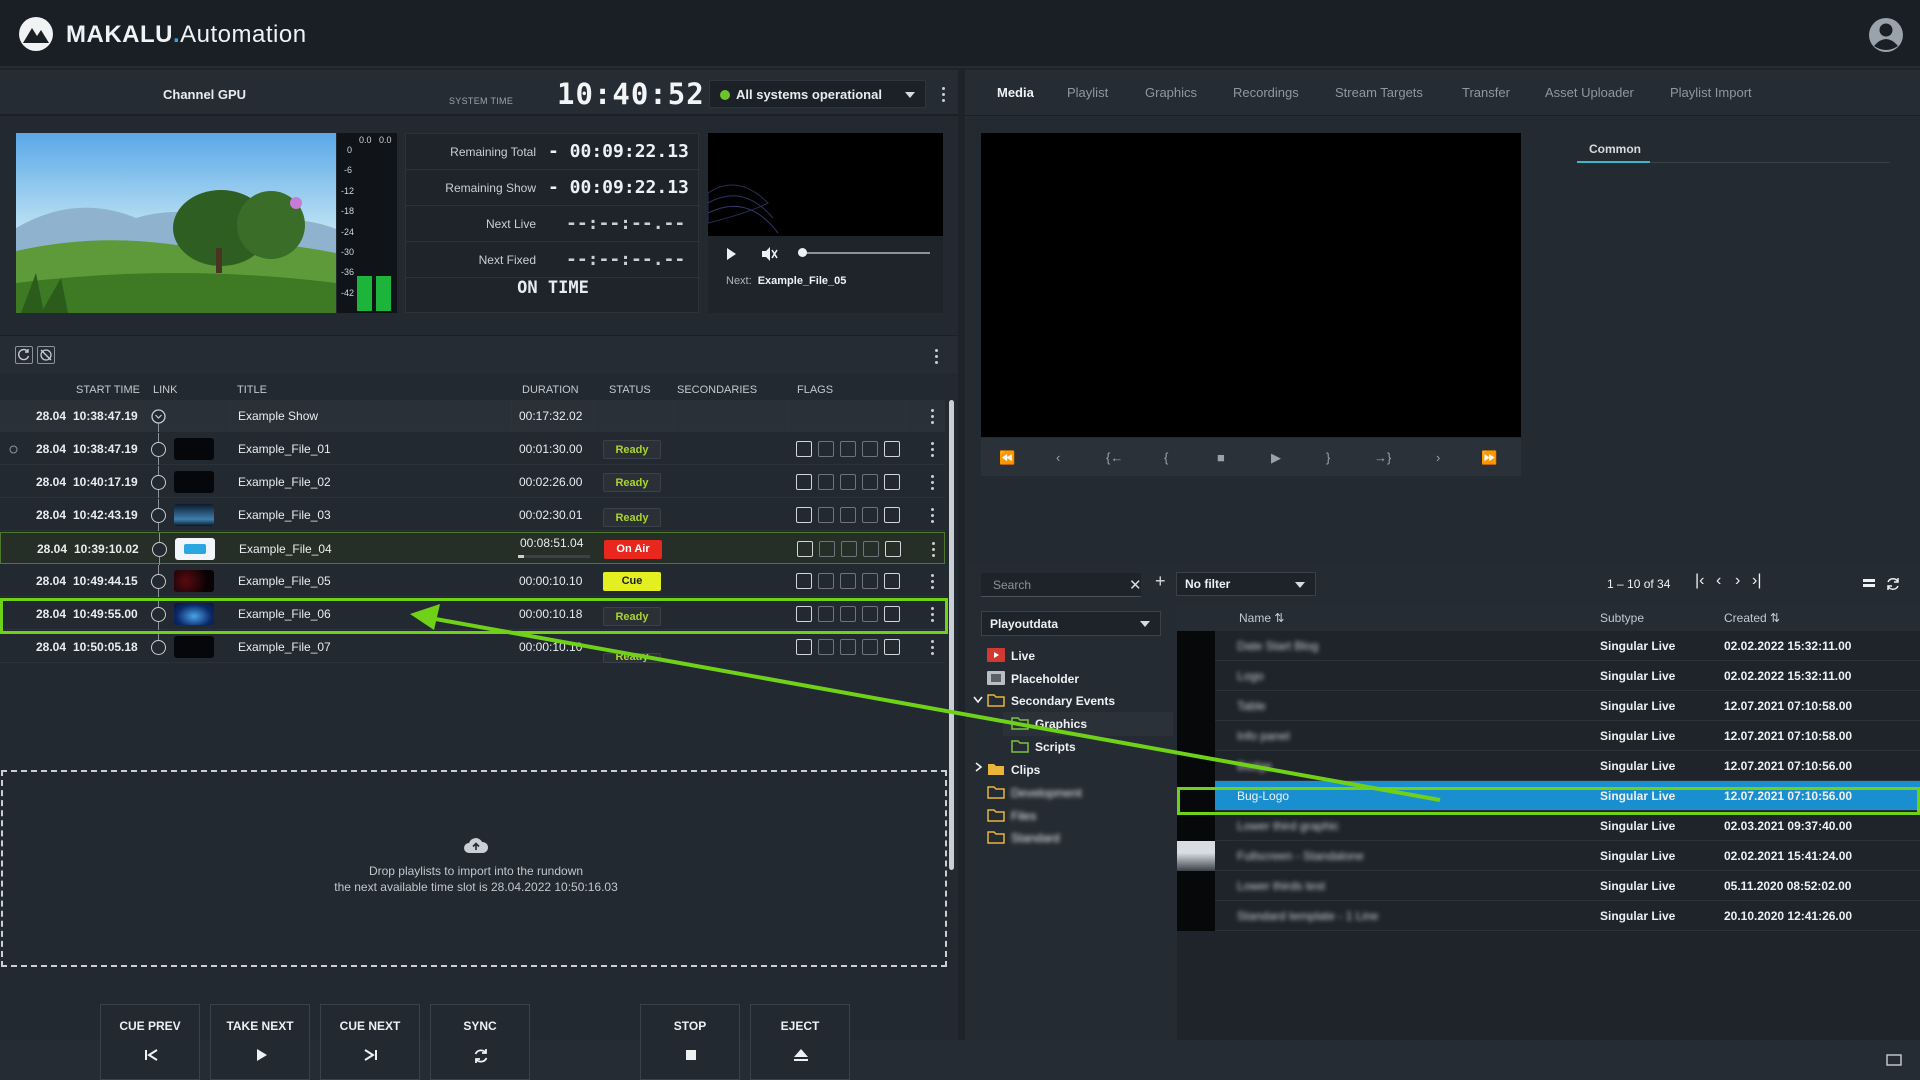 The height and width of the screenshot is (1080, 1920). What do you see at coordinates (1088, 724) in the screenshot?
I see `tree-item-graphics: Graphics` at bounding box center [1088, 724].